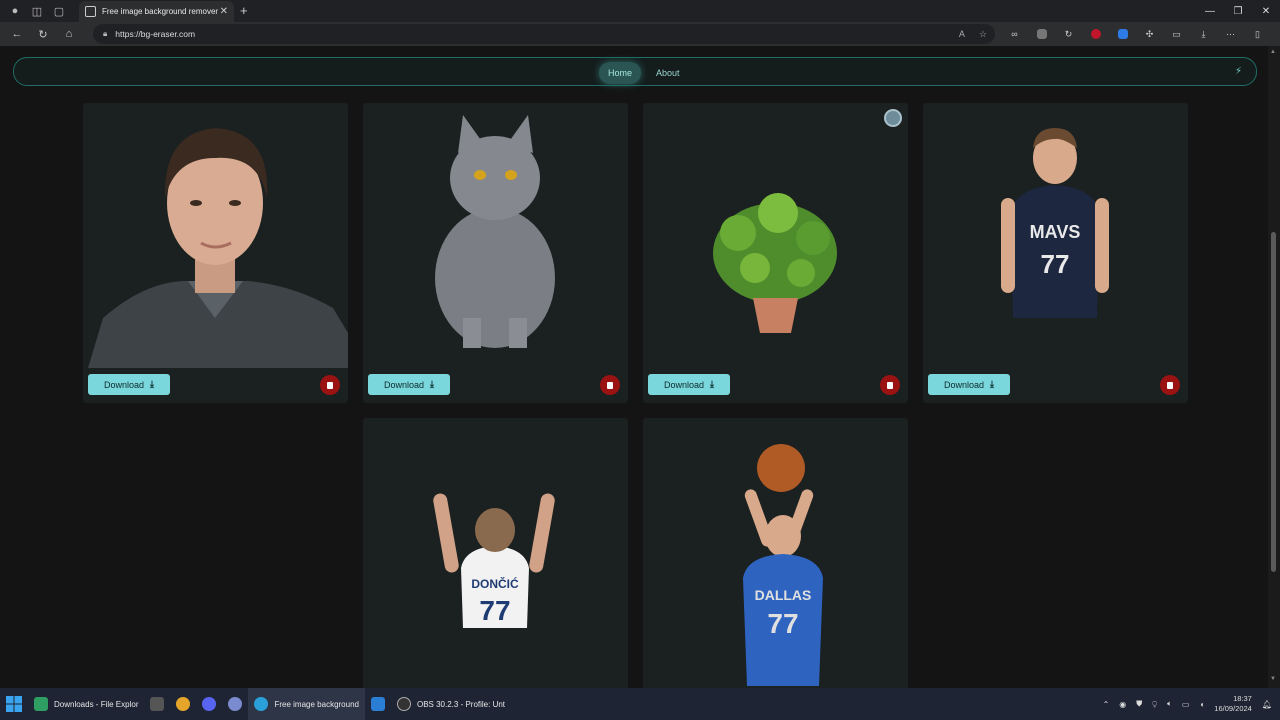 The image size is (1280, 720). I want to click on taskbar-item-app, so click(235, 704).